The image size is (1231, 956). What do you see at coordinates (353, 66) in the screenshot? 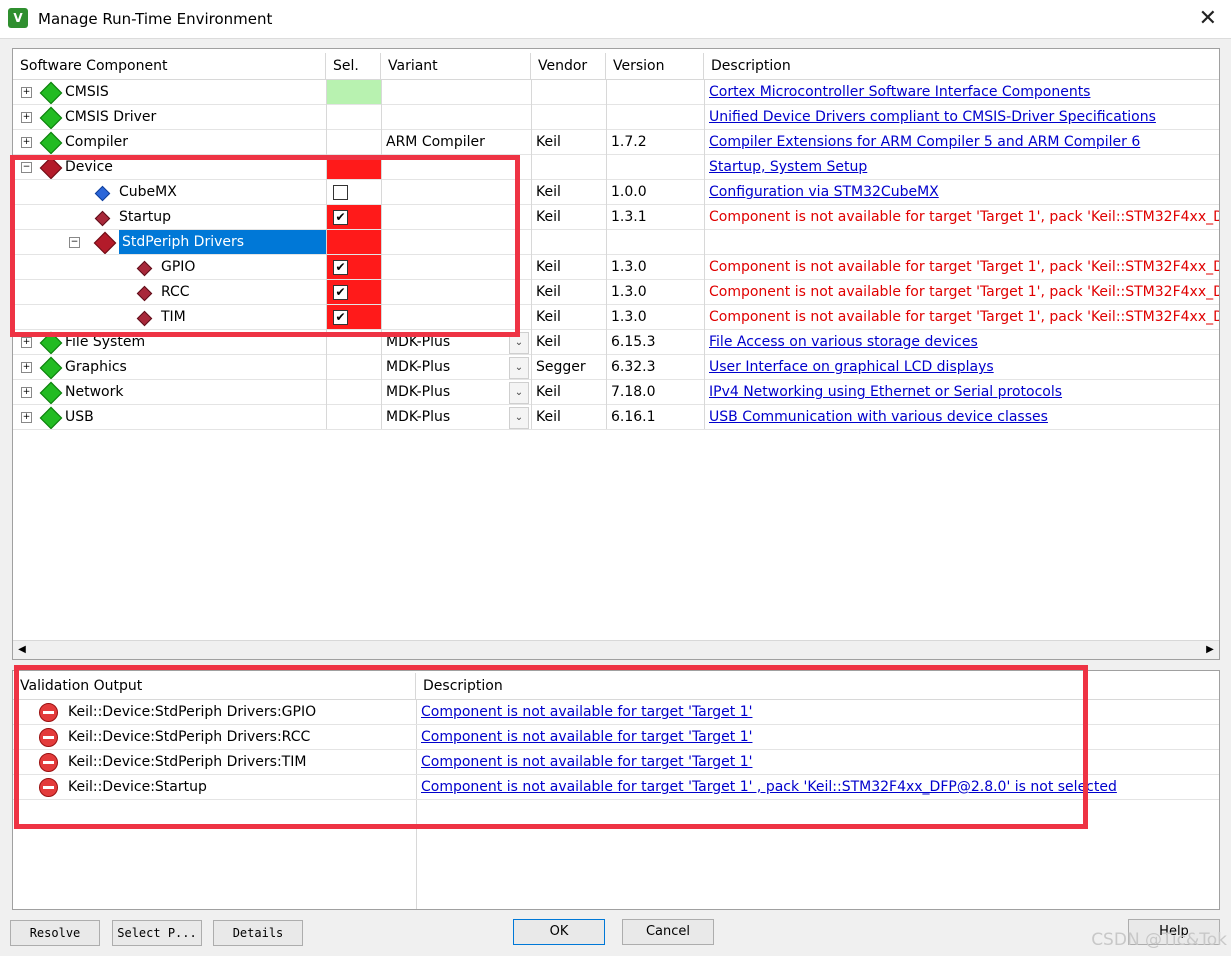
I see `col-header-sel: Sel.` at bounding box center [353, 66].